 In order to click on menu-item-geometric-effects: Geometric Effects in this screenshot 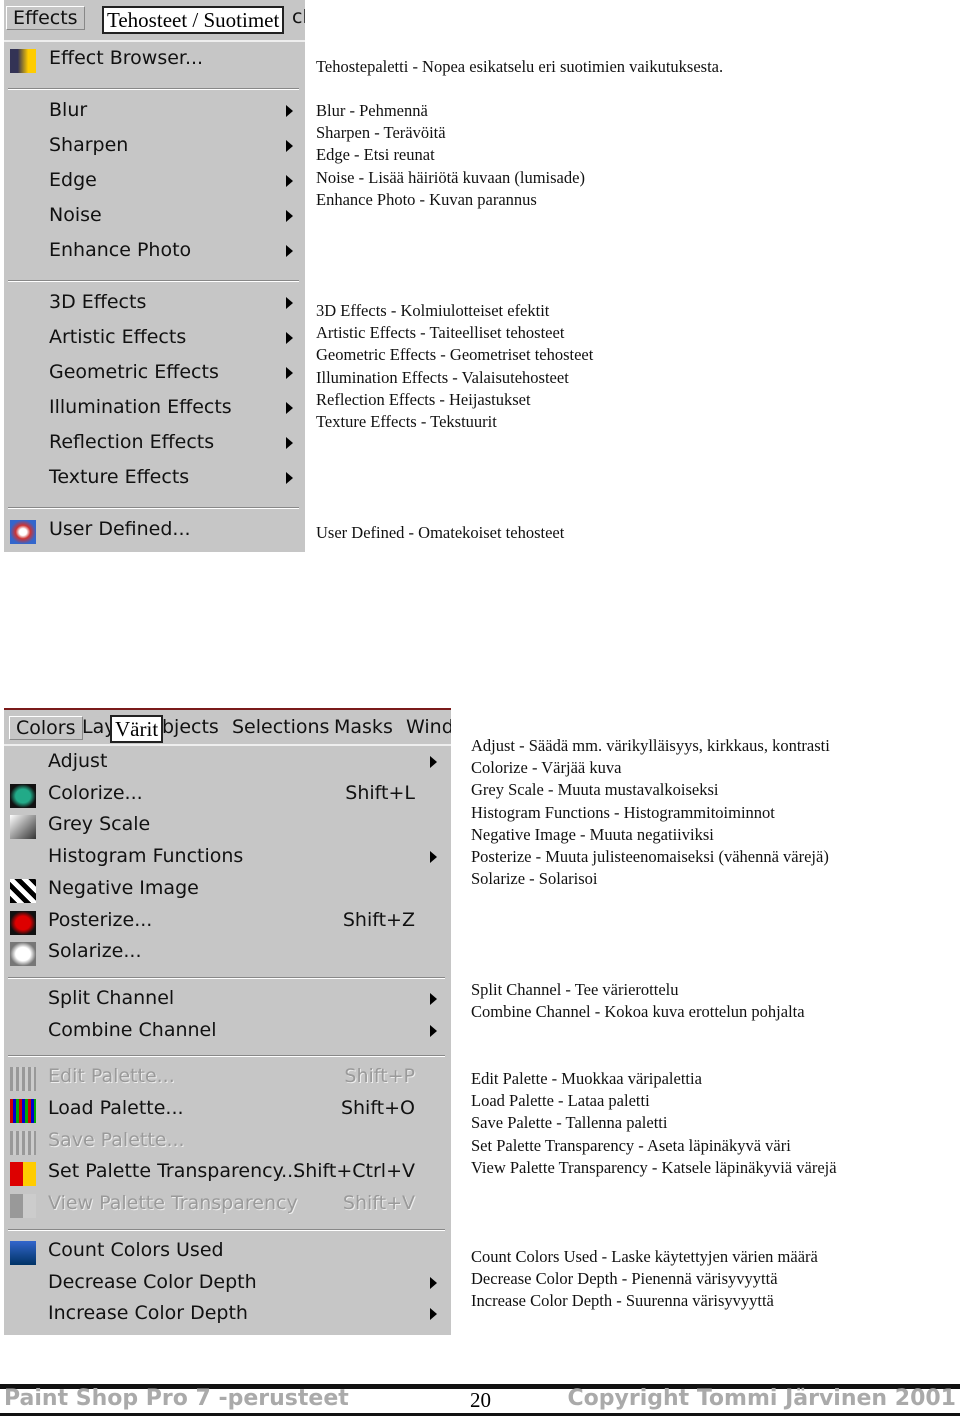, I will do `click(154, 378)`.